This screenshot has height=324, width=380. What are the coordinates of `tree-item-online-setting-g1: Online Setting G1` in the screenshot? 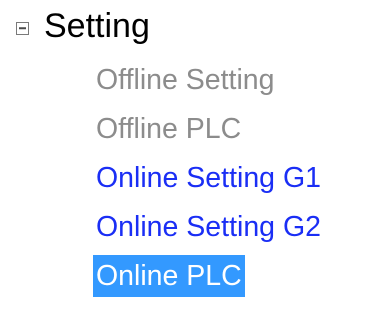 It's located at (208, 178).